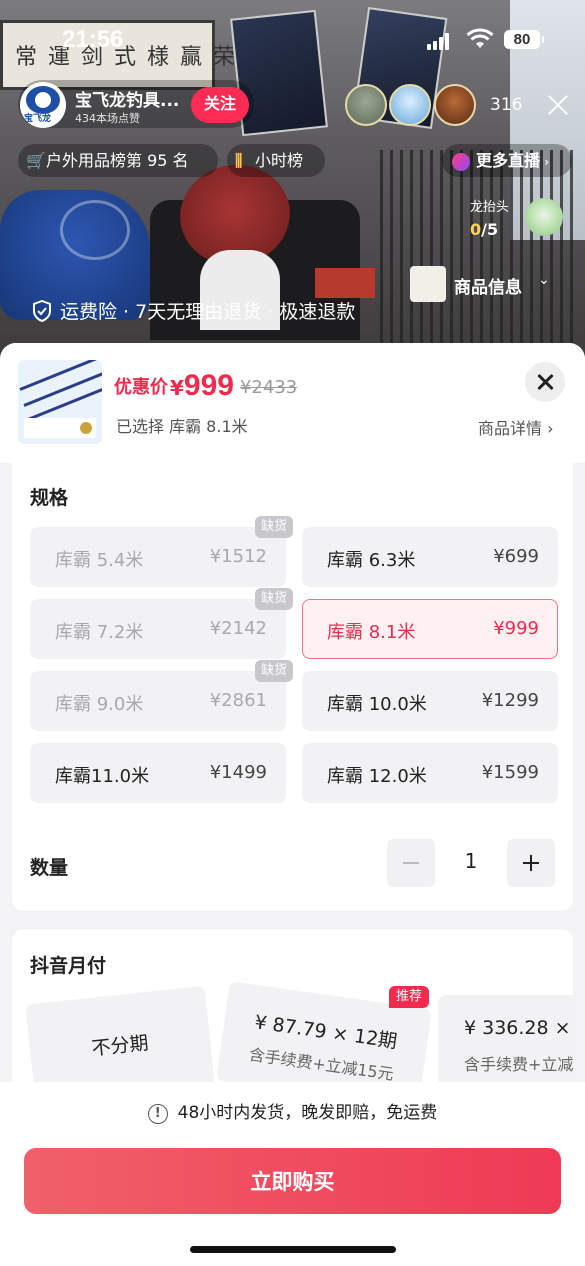 This screenshot has width=585, height=1266. I want to click on chevron-right-icon: ›, so click(545, 162).